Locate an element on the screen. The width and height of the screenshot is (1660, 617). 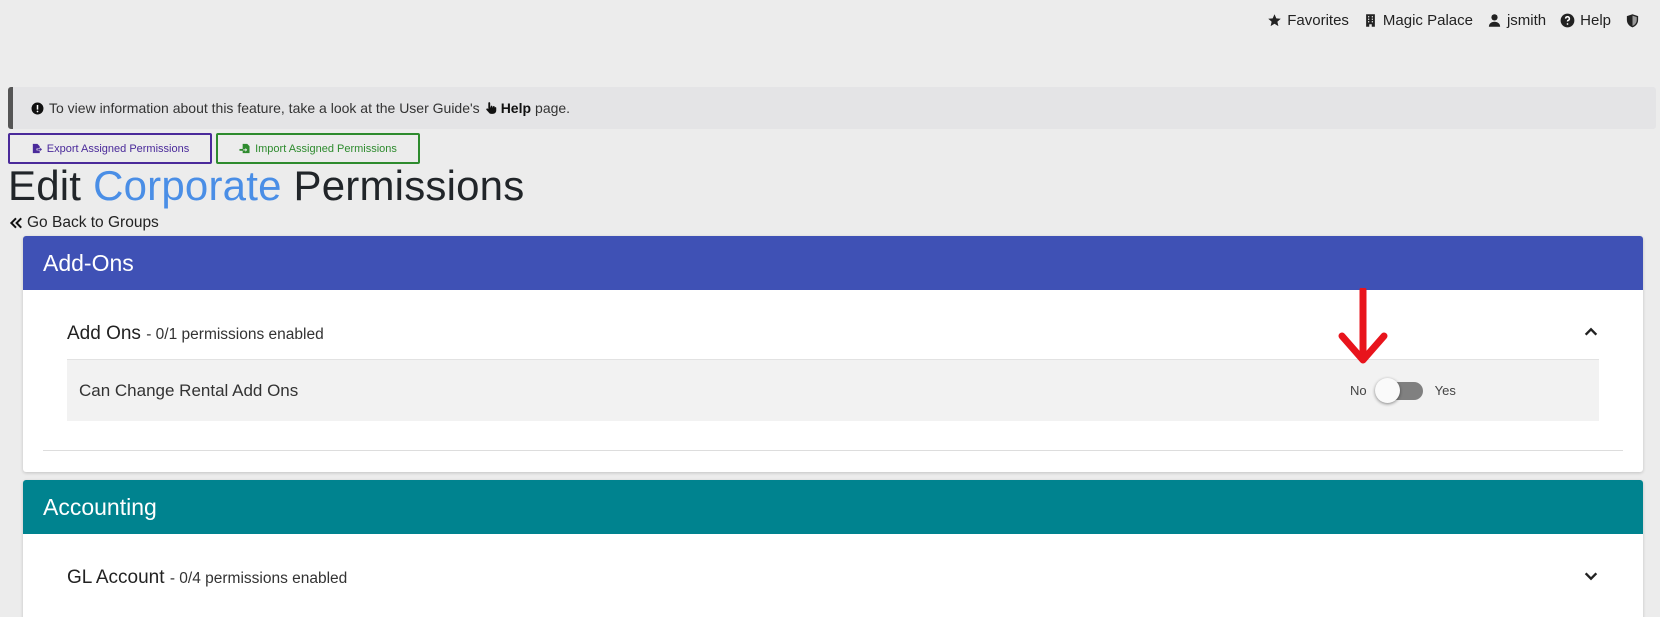
export-label: Export Assigned Permissions is located at coordinates (118, 148).